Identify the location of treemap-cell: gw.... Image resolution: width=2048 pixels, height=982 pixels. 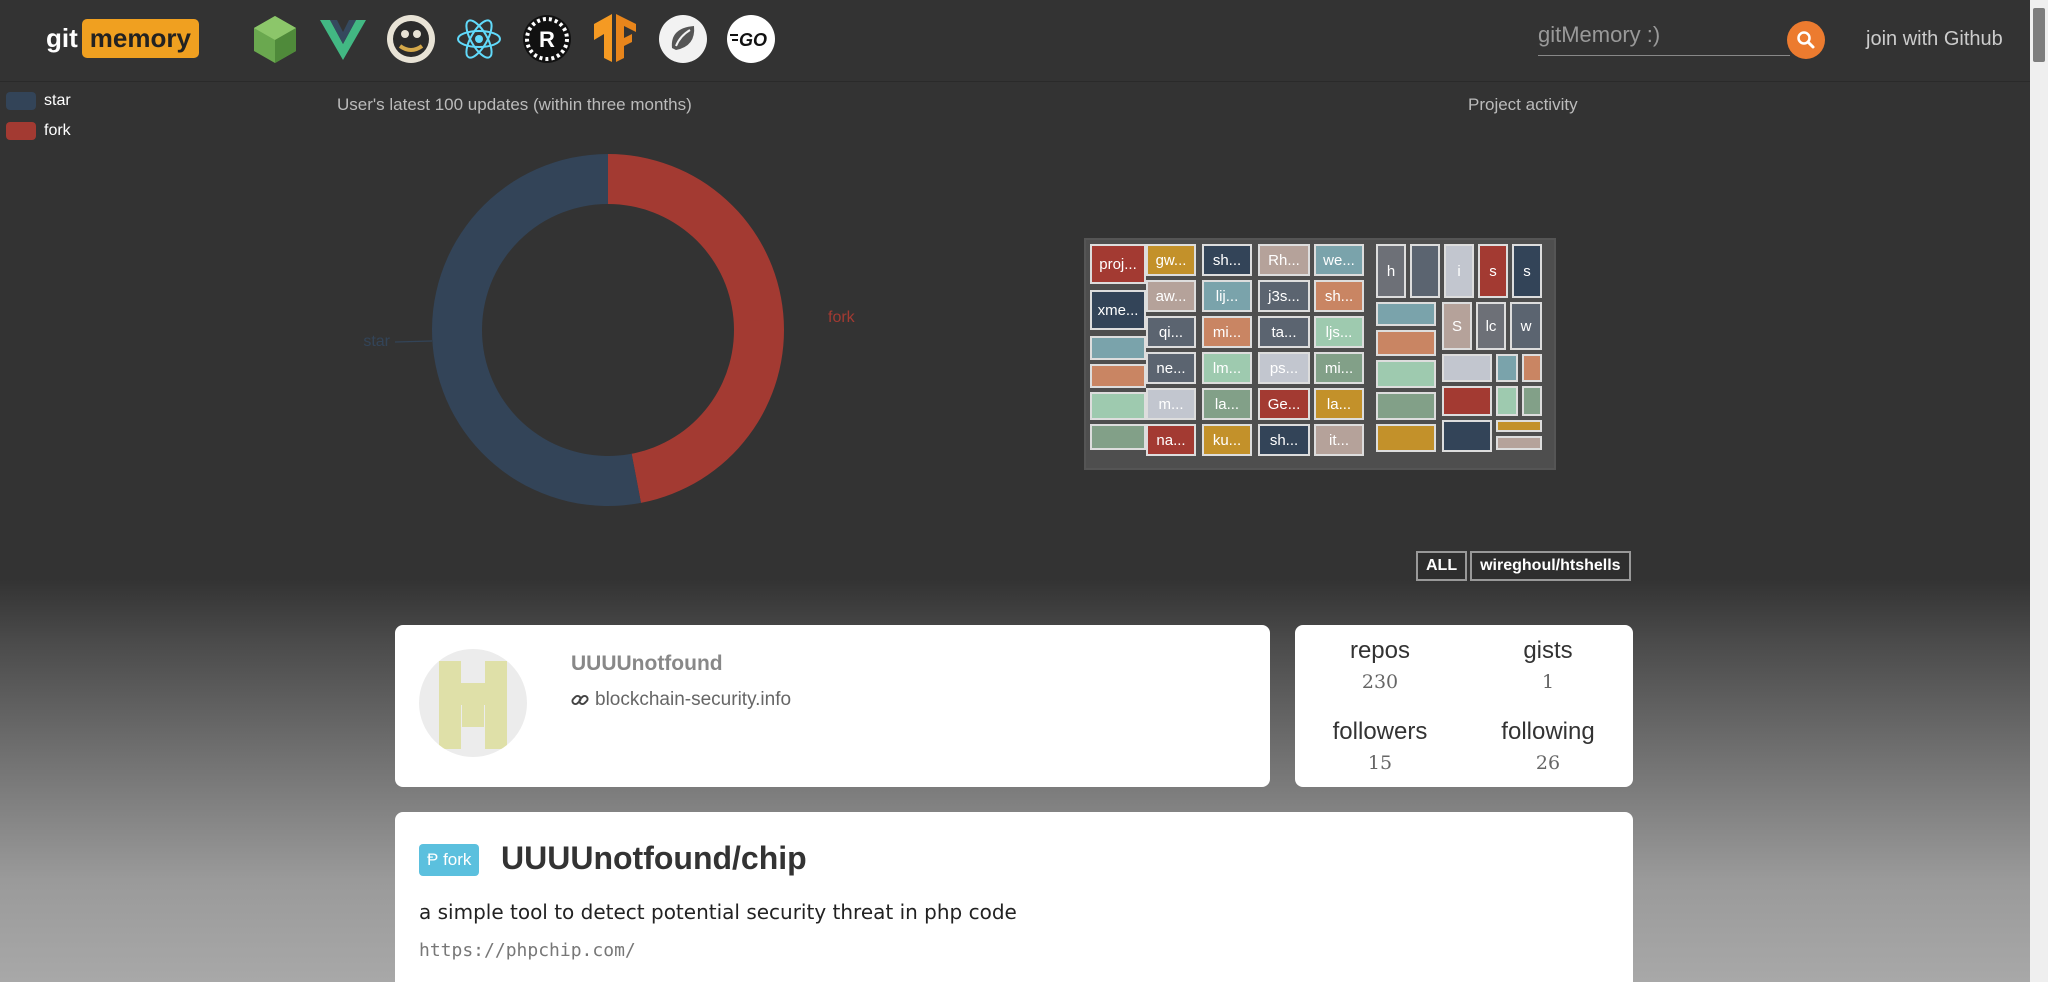
(1171, 260).